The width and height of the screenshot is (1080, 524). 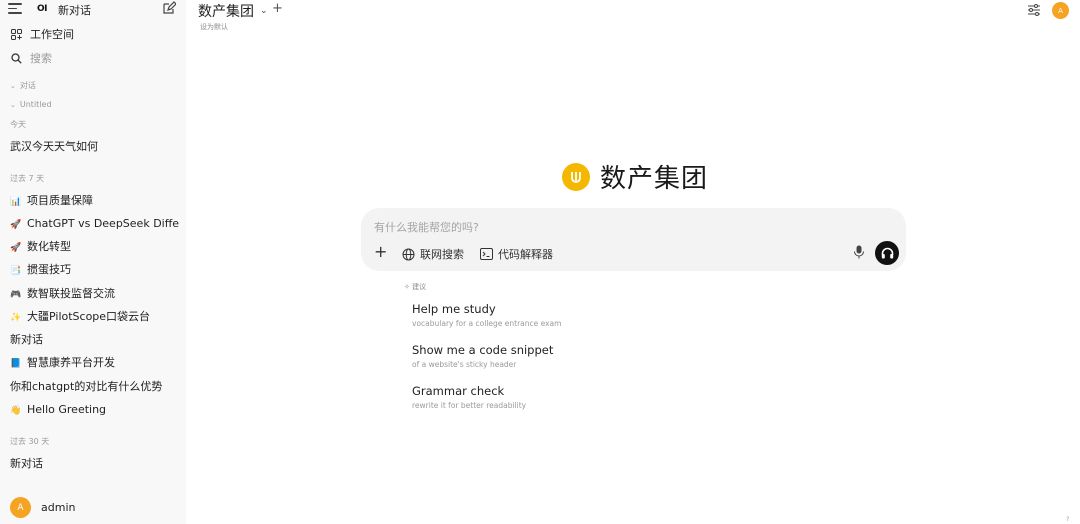 What do you see at coordinates (95, 147) in the screenshot?
I see `chat-item: 武汉今天天气如何` at bounding box center [95, 147].